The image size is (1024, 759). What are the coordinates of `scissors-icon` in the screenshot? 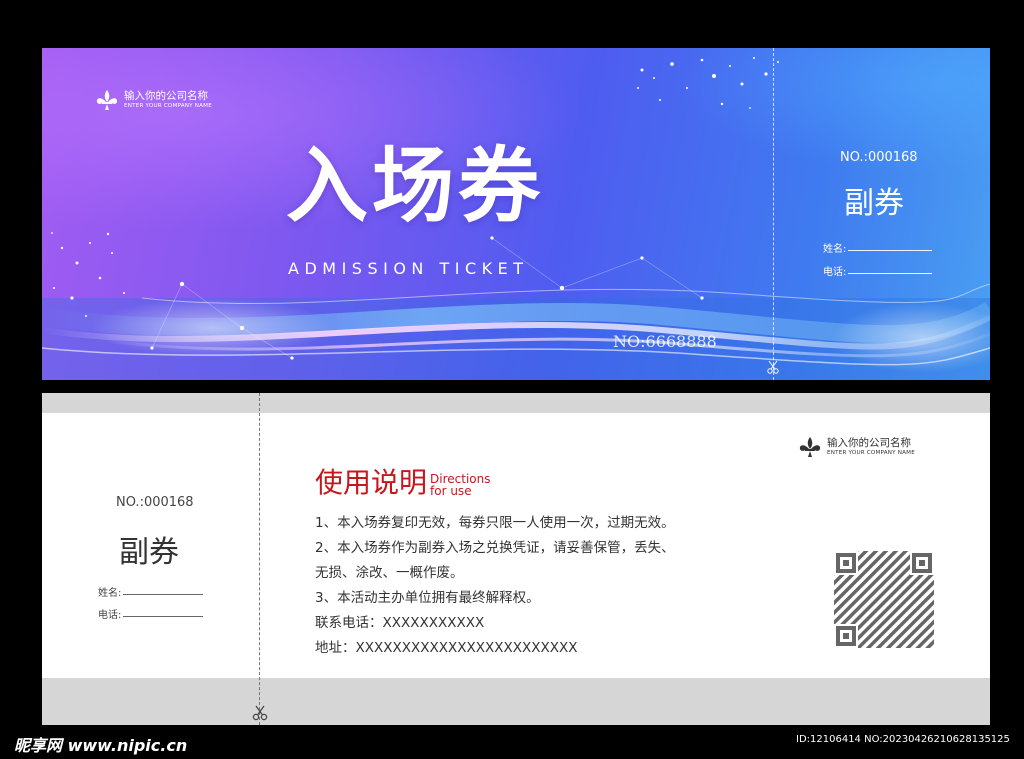 It's located at (773, 367).